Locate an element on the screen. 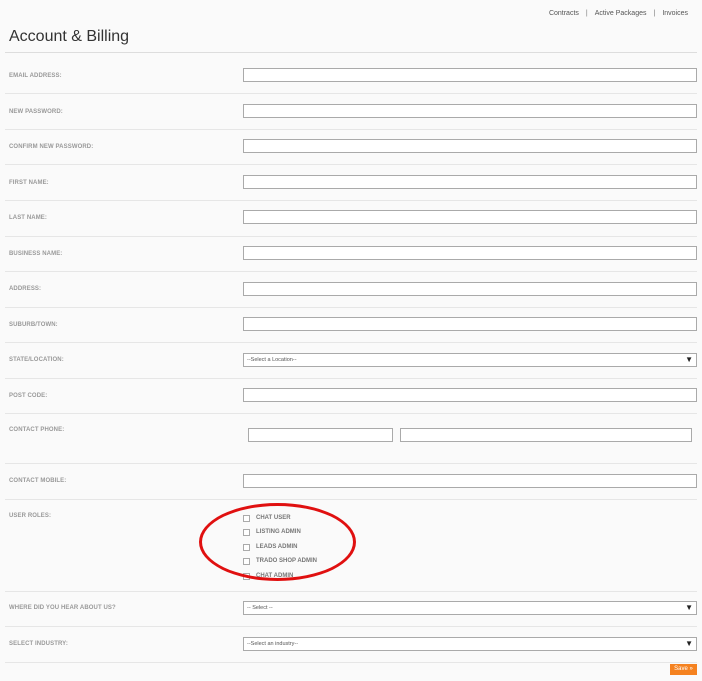 The image size is (702, 681). top-links: Contracts | Active Packages | Invoices is located at coordinates (618, 13).